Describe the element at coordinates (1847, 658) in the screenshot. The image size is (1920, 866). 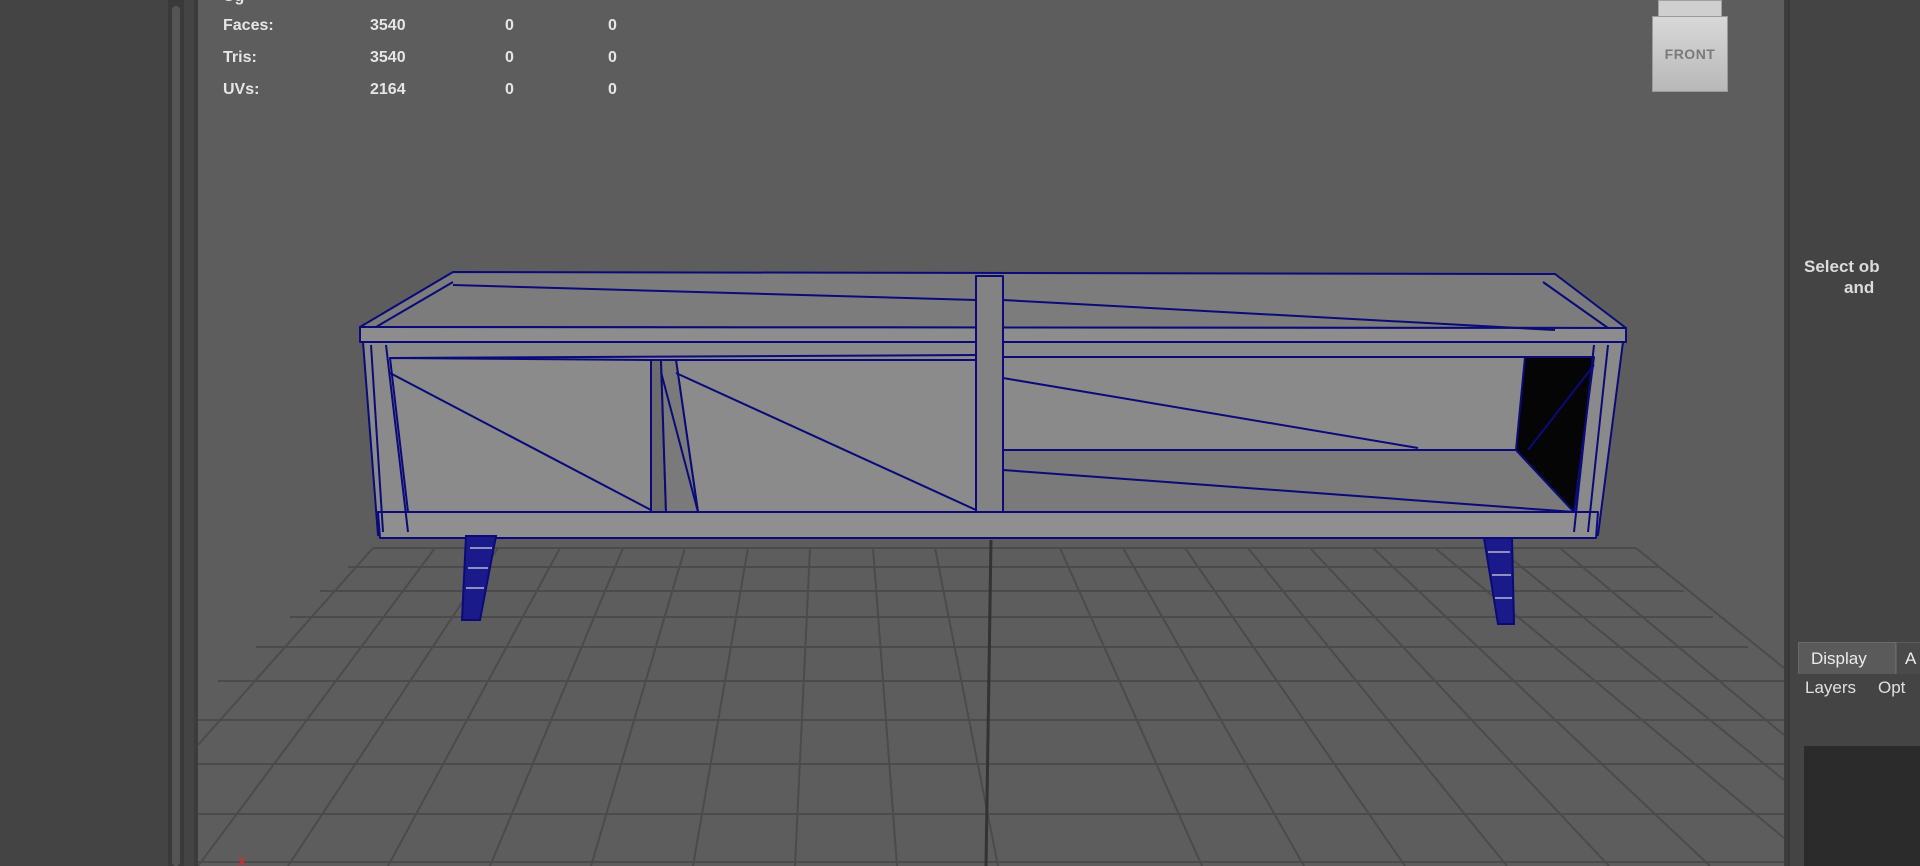
I see `tab-display: Display` at that location.